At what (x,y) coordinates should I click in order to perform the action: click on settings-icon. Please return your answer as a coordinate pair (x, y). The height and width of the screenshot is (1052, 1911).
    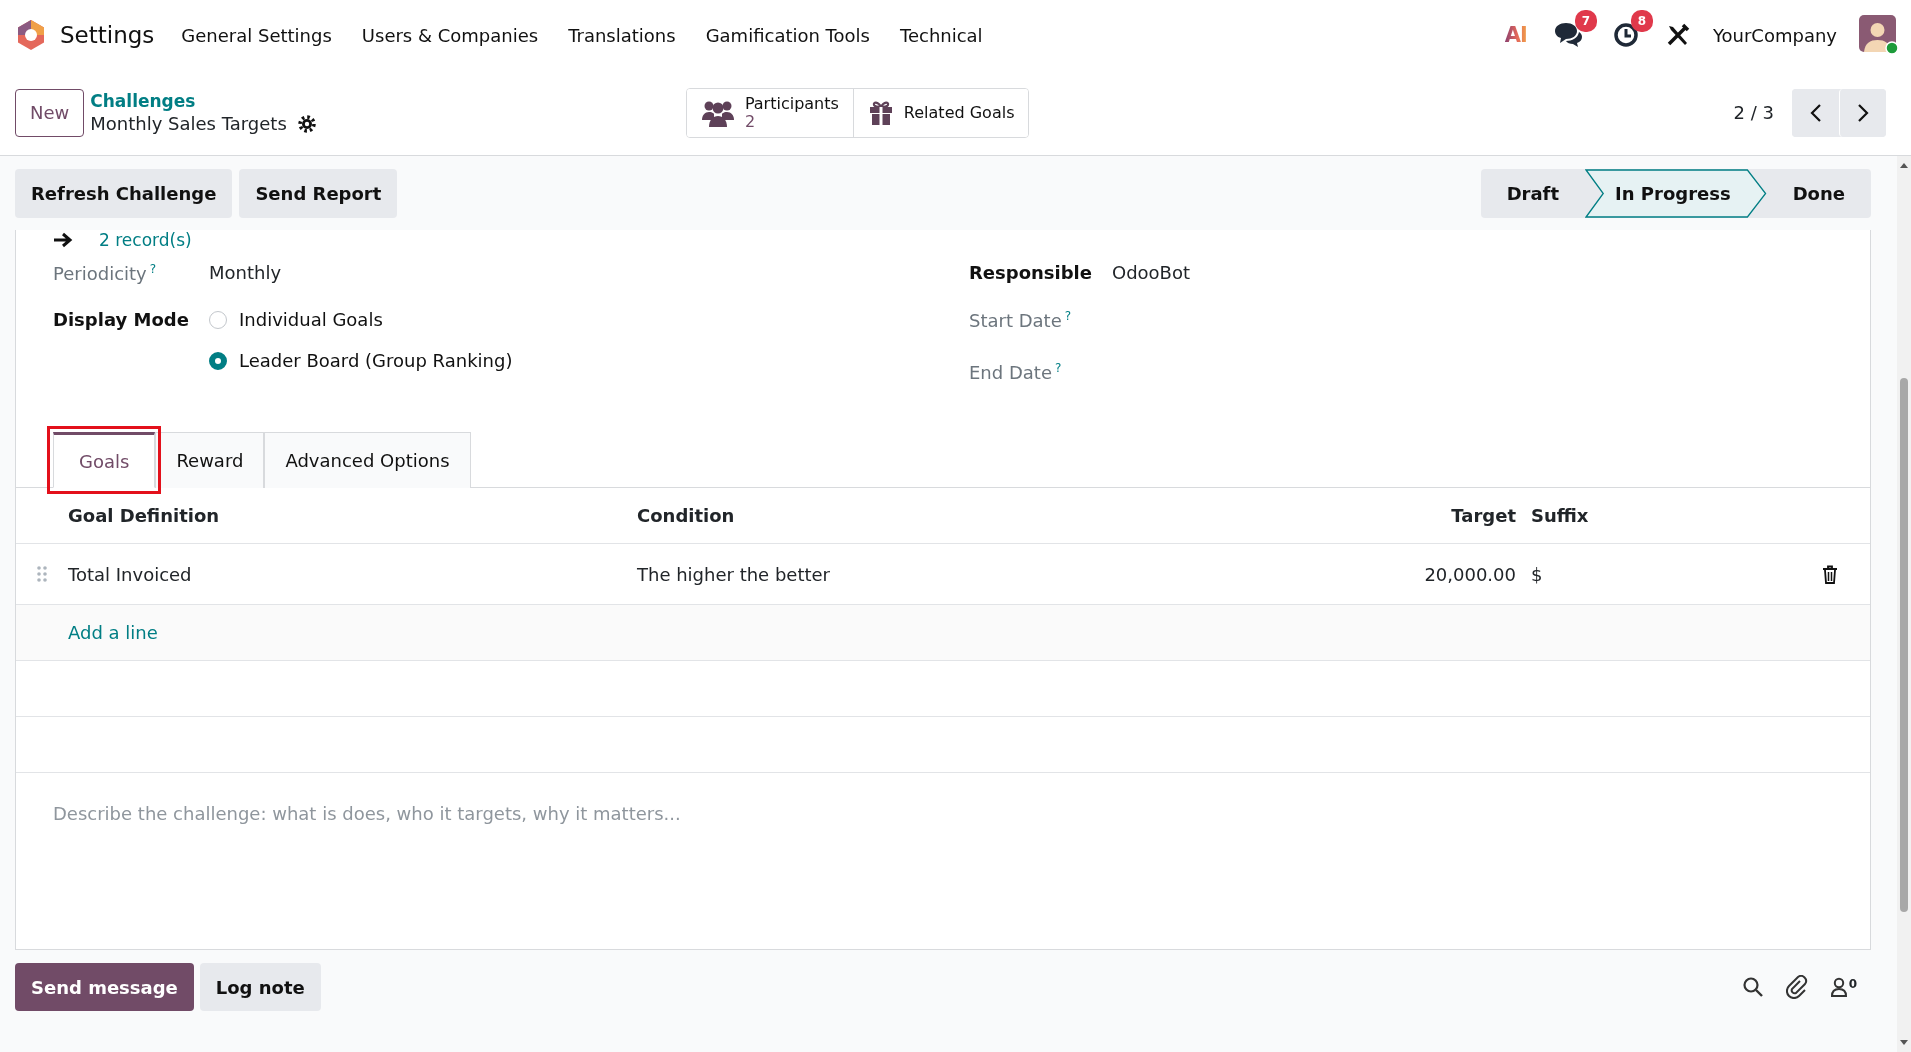
    Looking at the image, I should click on (306, 123).